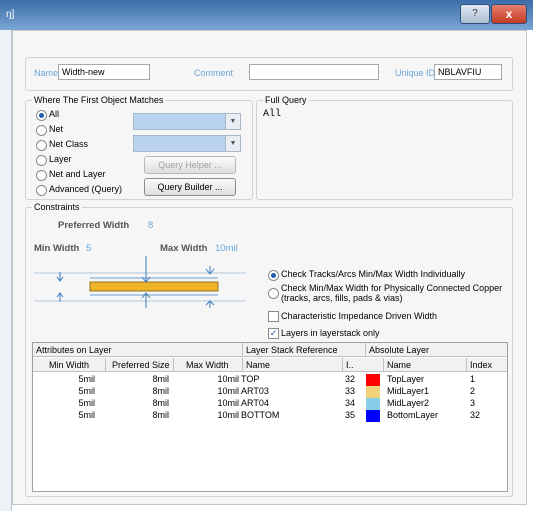 Image resolution: width=533 pixels, height=511 pixels. Describe the element at coordinates (475, 415) in the screenshot. I see `cell-index: 32` at that location.